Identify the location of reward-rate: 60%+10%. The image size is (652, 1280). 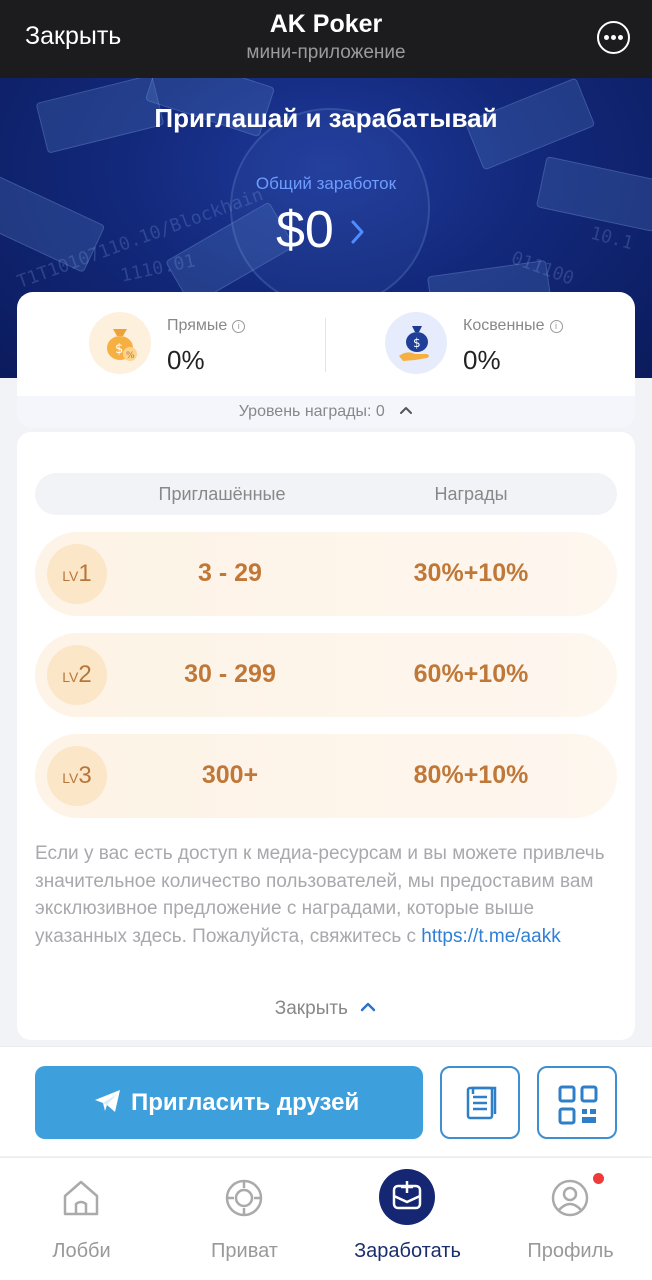
(471, 674).